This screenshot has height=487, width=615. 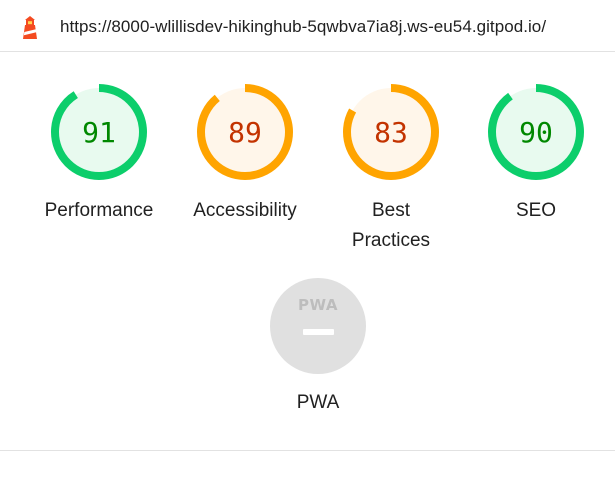 What do you see at coordinates (30, 27) in the screenshot?
I see `lighthouse-icon` at bounding box center [30, 27].